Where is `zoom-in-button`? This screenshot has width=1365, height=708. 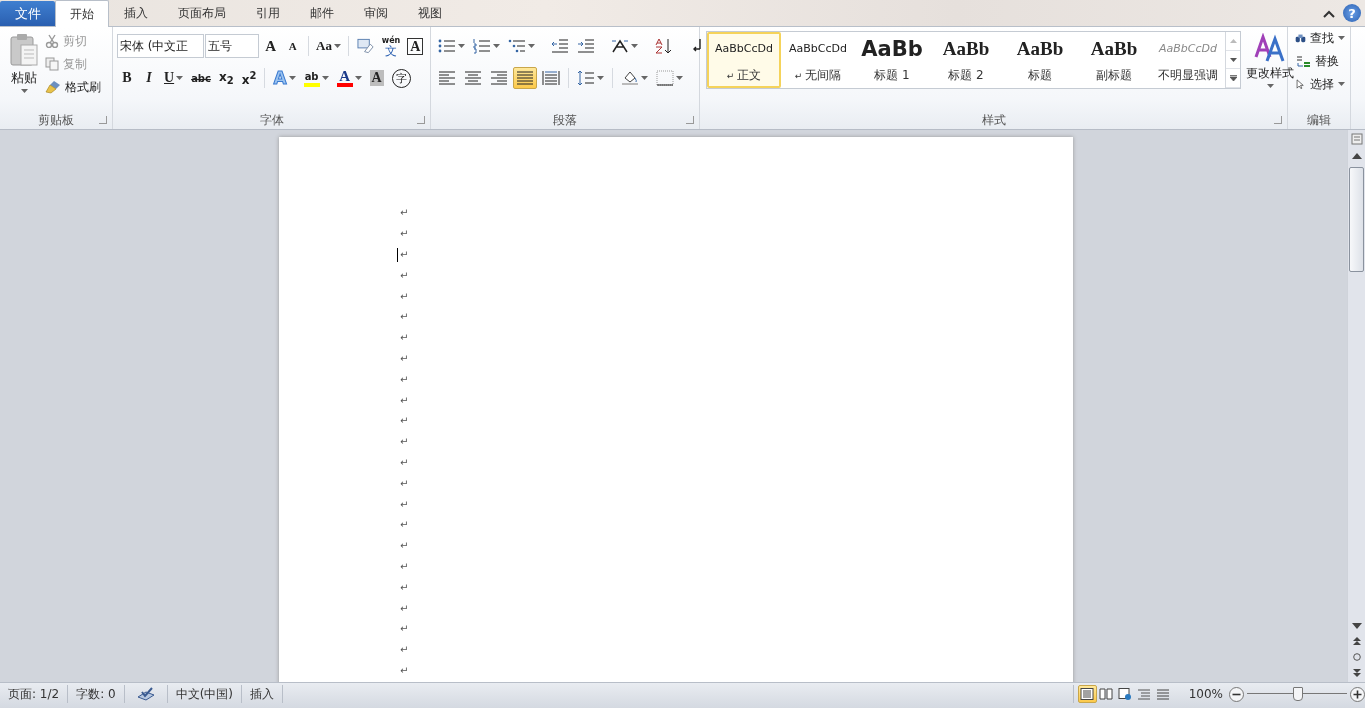 zoom-in-button is located at coordinates (1357, 694).